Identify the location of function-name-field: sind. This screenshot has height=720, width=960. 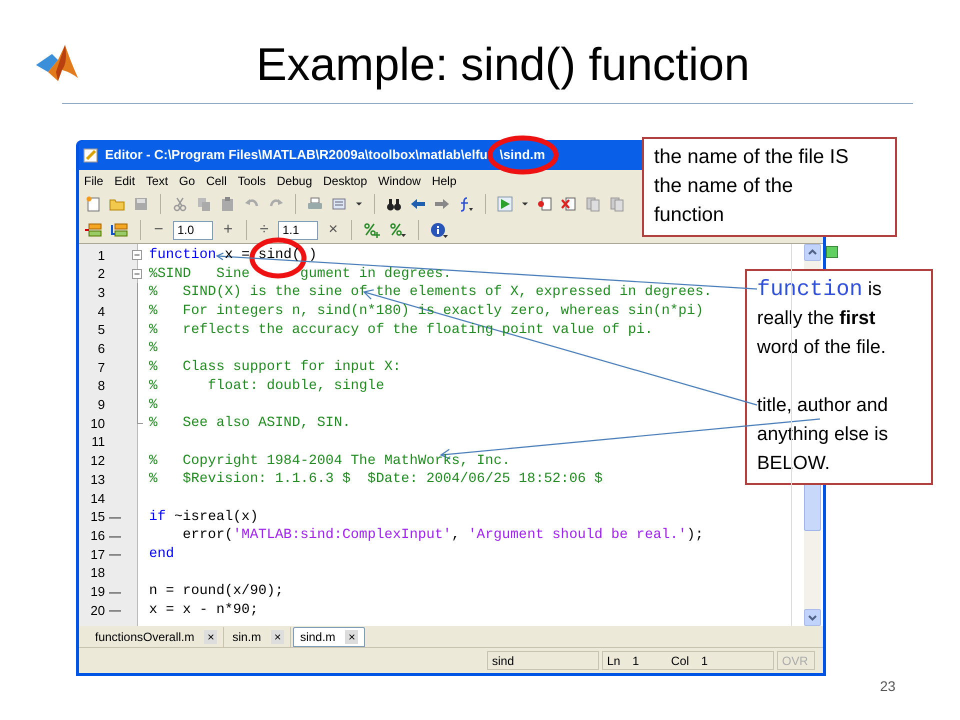
(543, 660).